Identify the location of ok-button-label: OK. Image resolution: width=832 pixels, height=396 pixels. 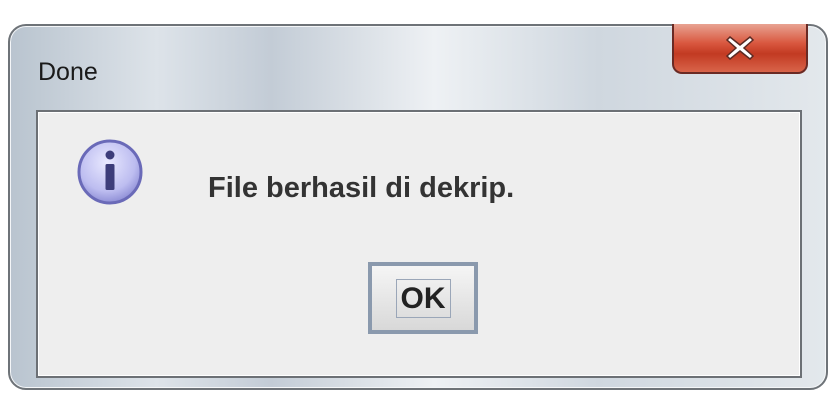
(423, 298).